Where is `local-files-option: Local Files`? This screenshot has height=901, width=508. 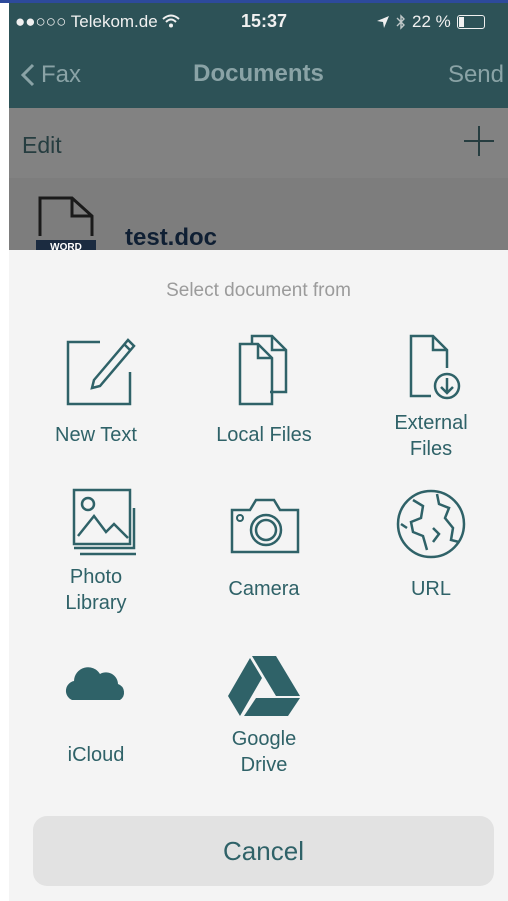 local-files-option: Local Files is located at coordinates (264, 391).